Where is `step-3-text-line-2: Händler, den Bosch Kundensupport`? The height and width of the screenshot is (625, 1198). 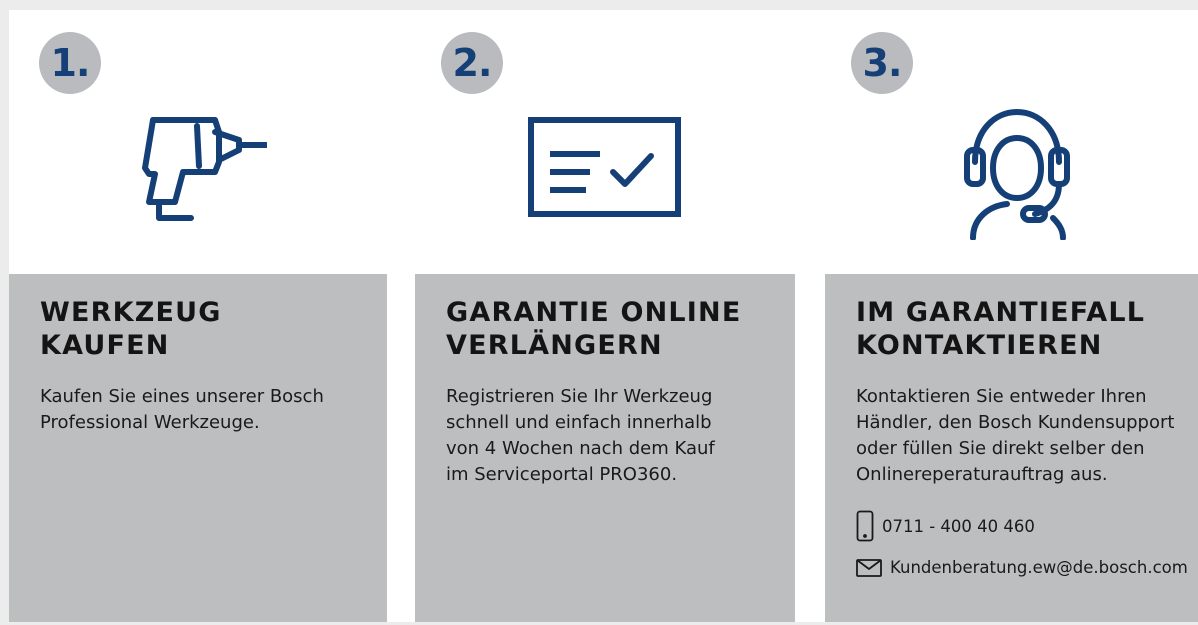
step-3-text-line-2: Händler, den Bosch Kundensupport is located at coordinates (1015, 422).